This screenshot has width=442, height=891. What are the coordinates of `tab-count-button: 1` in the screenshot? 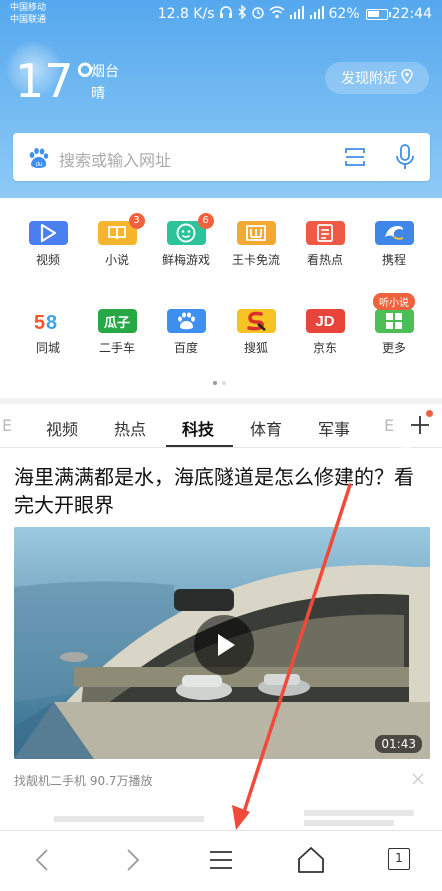 It's located at (399, 859).